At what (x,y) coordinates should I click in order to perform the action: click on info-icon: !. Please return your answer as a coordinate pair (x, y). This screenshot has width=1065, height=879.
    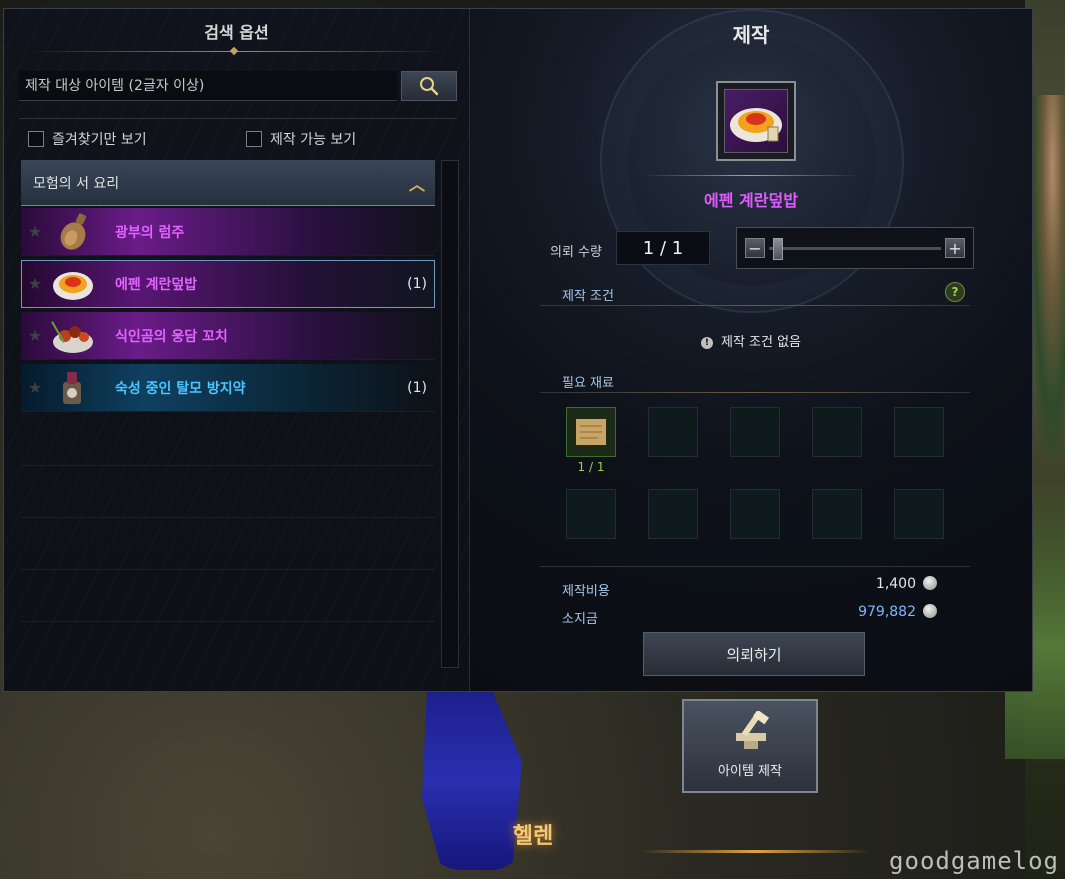
    Looking at the image, I should click on (706, 343).